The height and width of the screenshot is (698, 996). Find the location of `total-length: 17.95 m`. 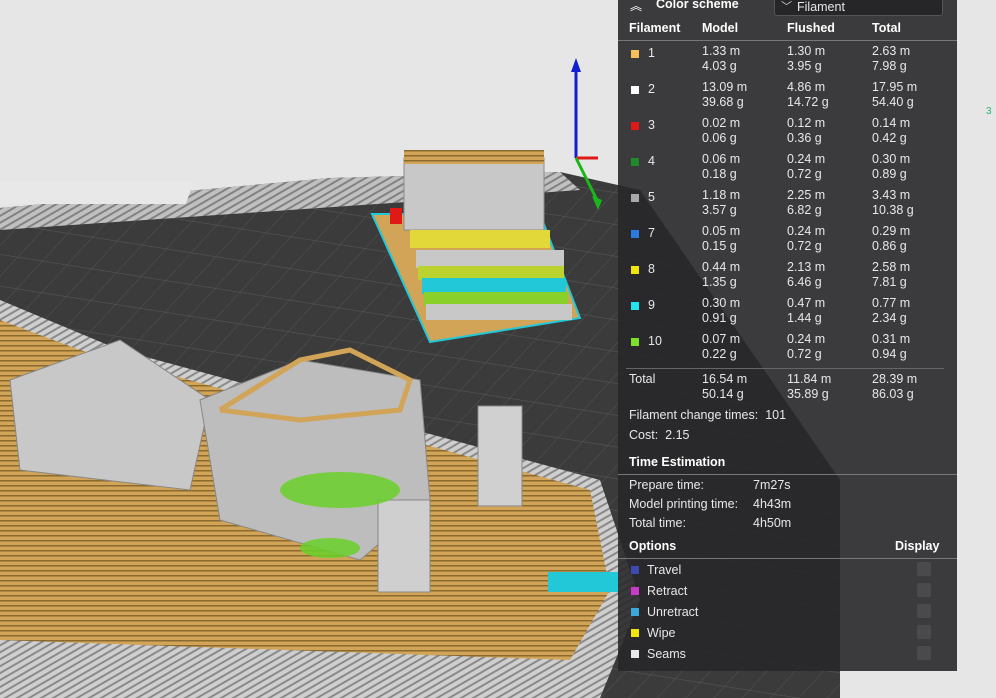

total-length: 17.95 m is located at coordinates (895, 87).